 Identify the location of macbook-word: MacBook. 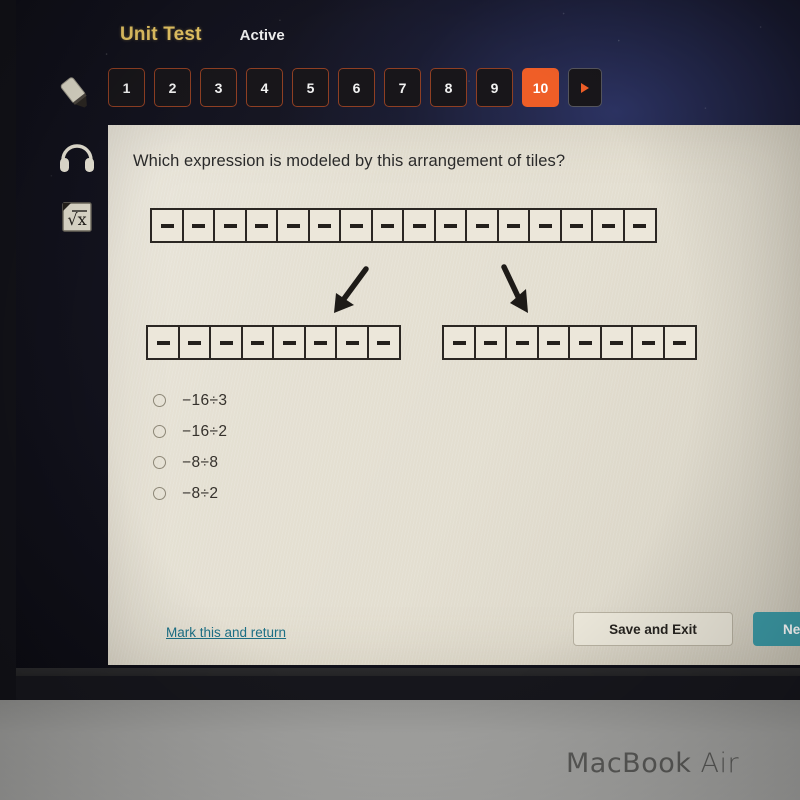
(629, 763).